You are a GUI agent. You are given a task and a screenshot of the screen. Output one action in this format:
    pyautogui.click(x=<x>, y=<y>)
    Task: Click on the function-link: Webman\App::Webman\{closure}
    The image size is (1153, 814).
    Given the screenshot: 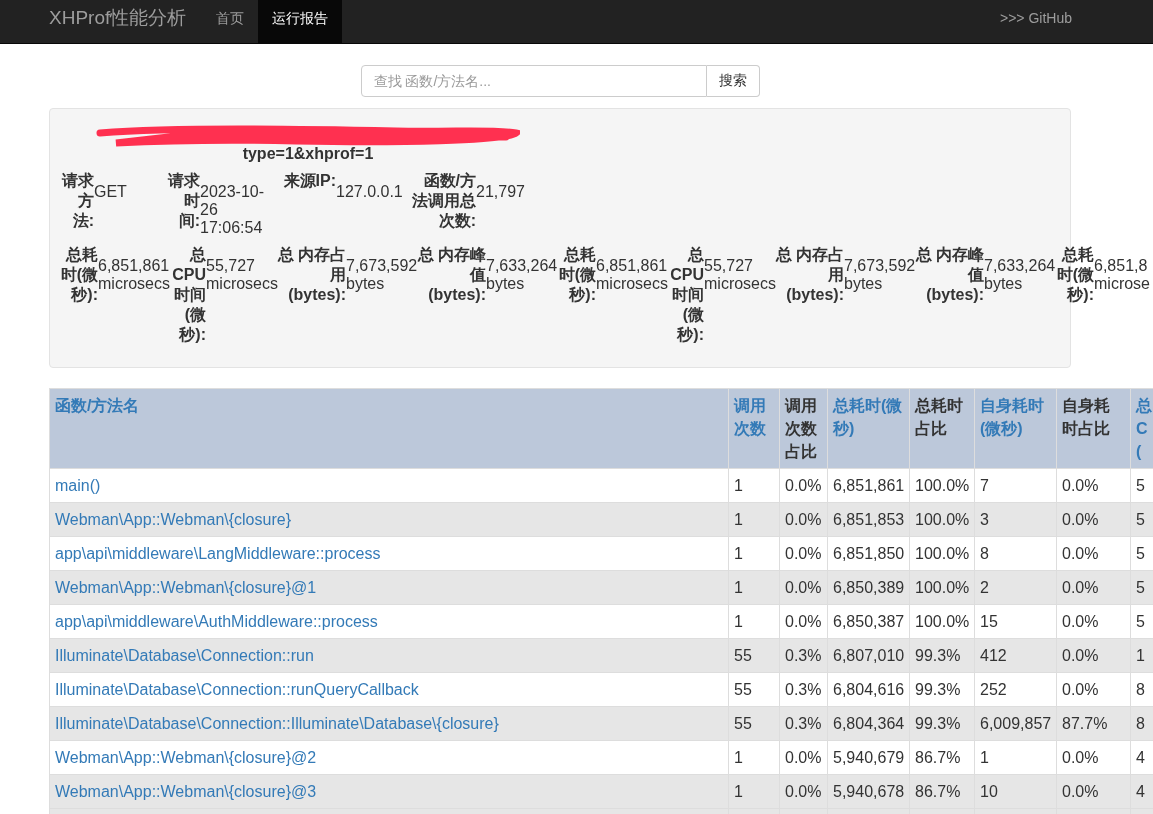 What is the action you would take?
    pyautogui.click(x=173, y=519)
    